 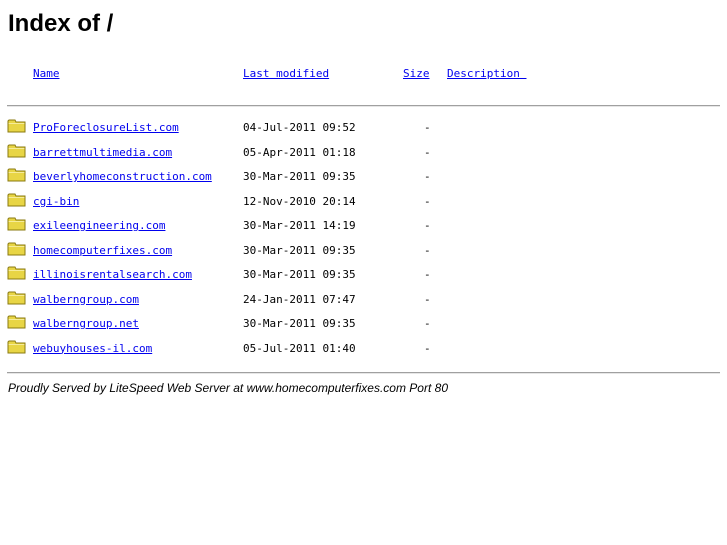 I want to click on directory-row: cgi-bin 12-Nov-2010 20:14 -, so click(x=363, y=202).